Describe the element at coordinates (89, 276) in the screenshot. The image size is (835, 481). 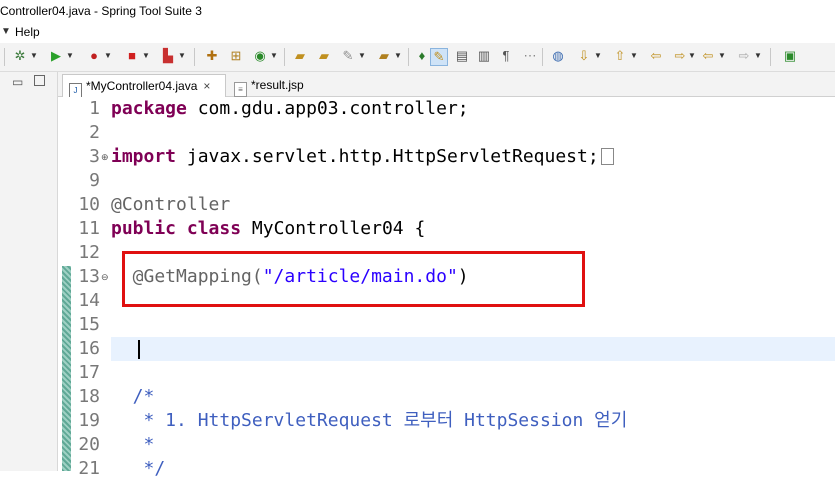
I see `line-number: 13` at that location.